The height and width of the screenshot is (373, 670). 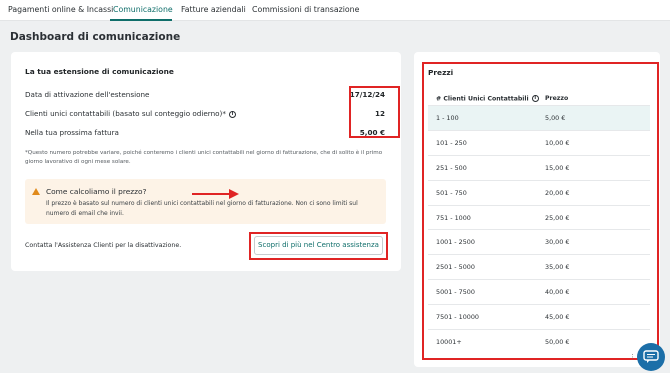 I want to click on prices-title: Prezzi, so click(x=441, y=72).